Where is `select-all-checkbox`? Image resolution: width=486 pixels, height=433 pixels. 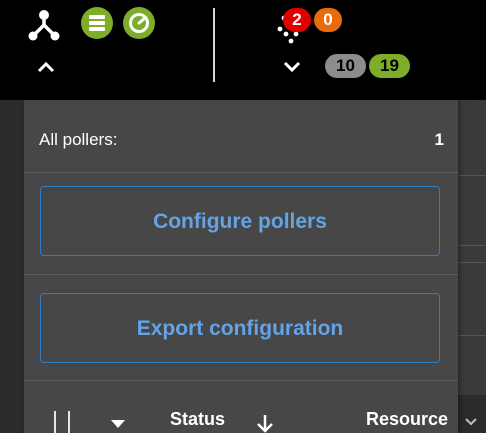 select-all-checkbox is located at coordinates (62, 422).